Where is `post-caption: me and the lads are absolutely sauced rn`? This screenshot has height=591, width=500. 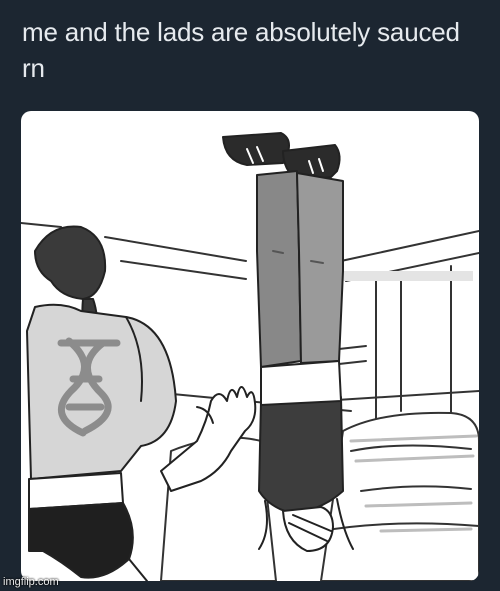 post-caption: me and the lads are absolutely sauced rn is located at coordinates (241, 50).